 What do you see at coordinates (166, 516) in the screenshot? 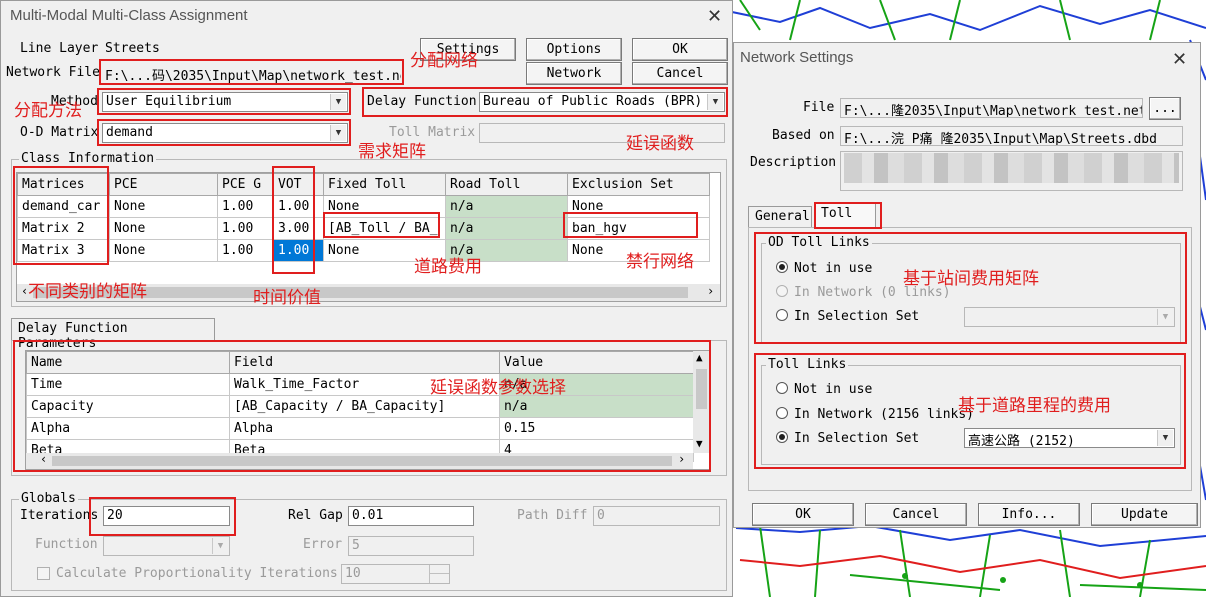
I see `iterations-input: 20` at bounding box center [166, 516].